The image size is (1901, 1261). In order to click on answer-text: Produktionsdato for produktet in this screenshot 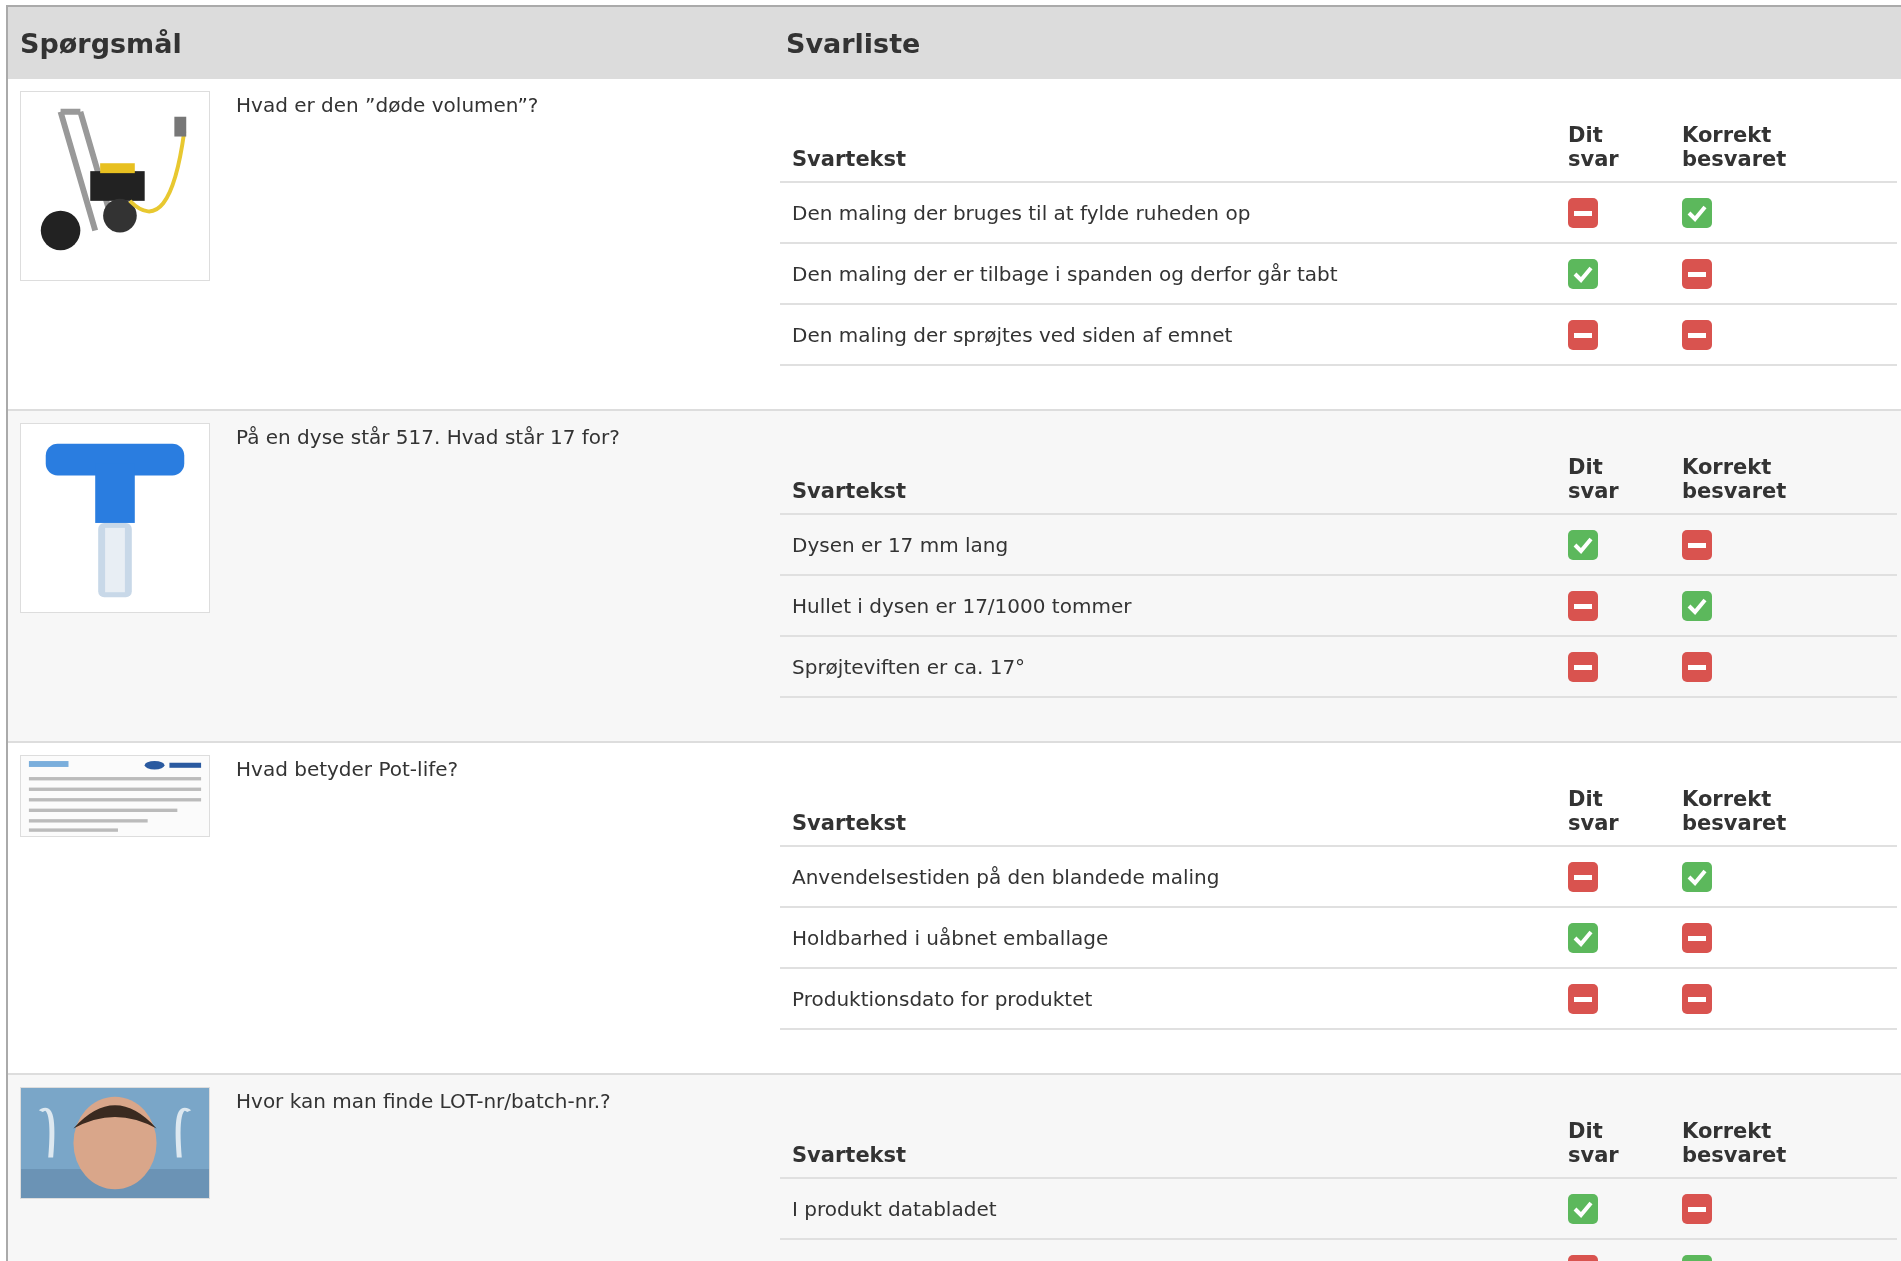, I will do `click(942, 998)`.